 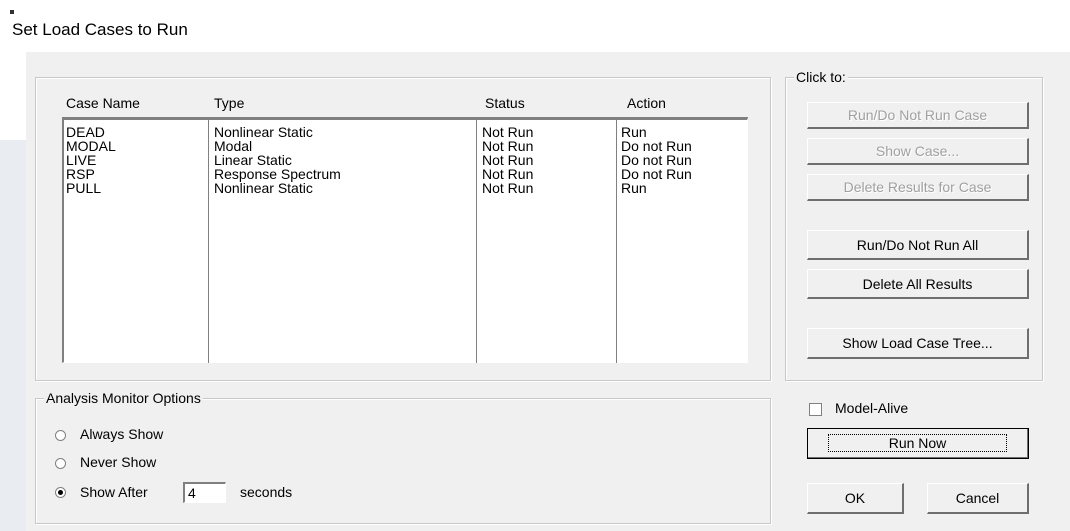 I want to click on header-status: Status, so click(x=505, y=103).